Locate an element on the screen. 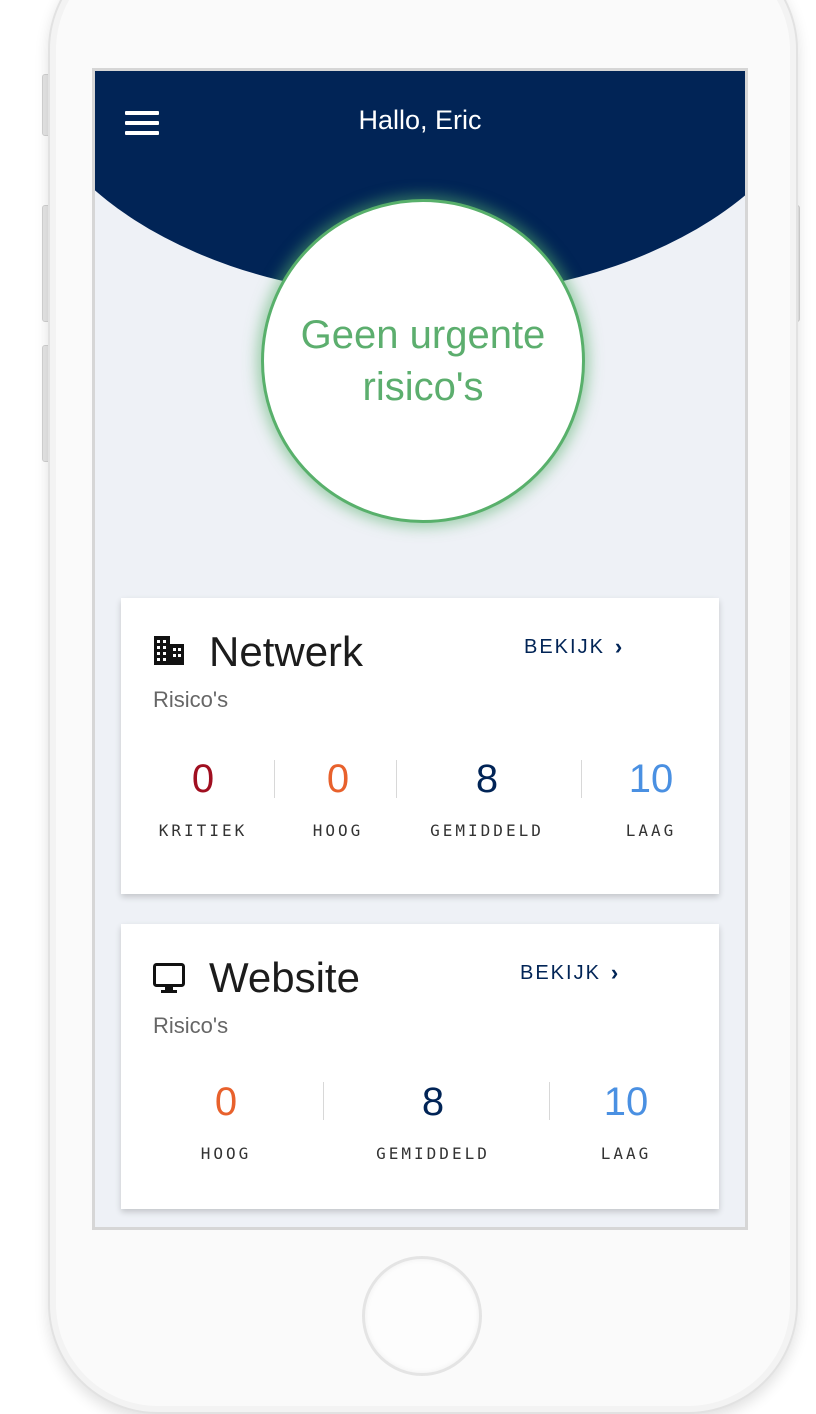 This screenshot has width=816, height=1414. risk-status-circle: Geen urgente risico's is located at coordinates (423, 361).